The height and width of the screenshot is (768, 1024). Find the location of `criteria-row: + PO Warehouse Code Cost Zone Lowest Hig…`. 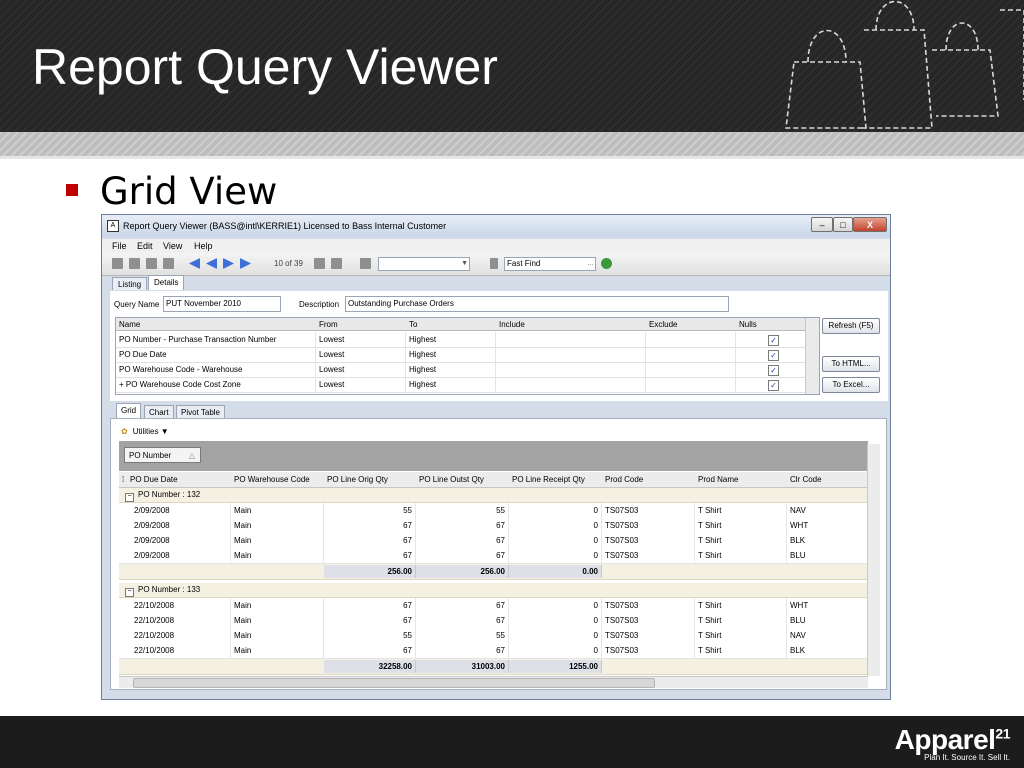

criteria-row: + PO Warehouse Code Cost Zone Lowest Hig… is located at coordinates (461, 385).